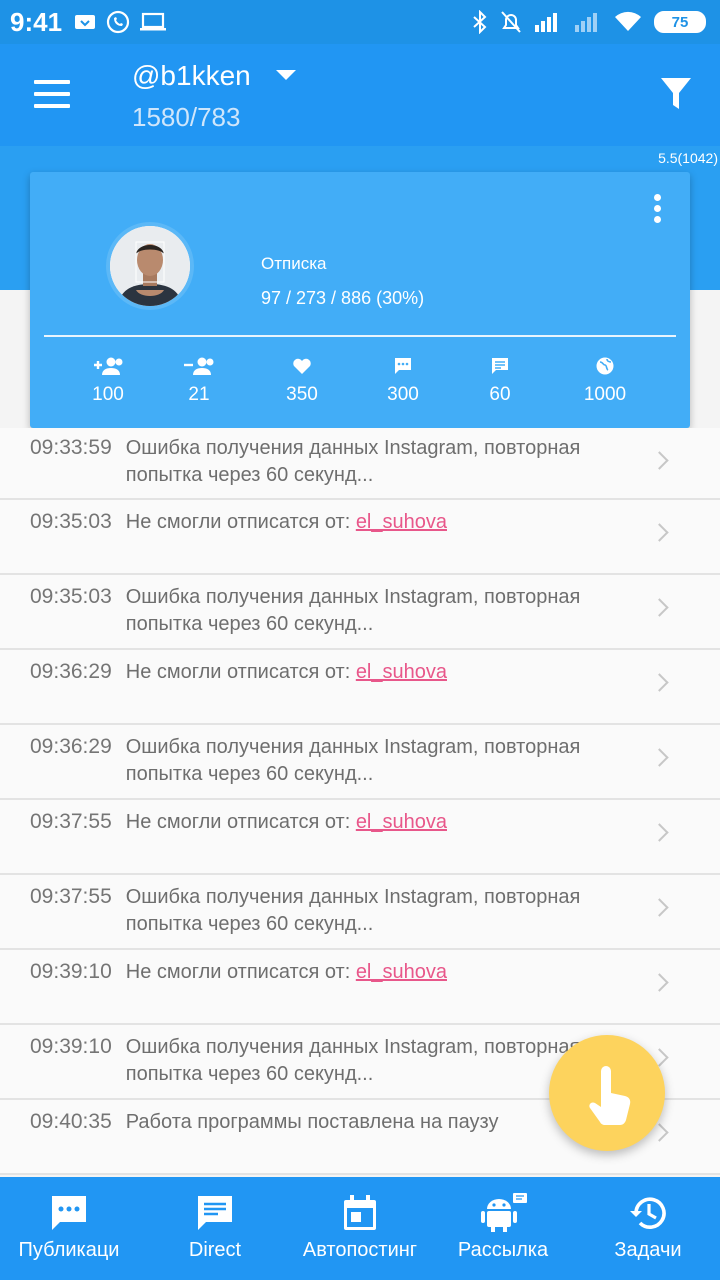 Image resolution: width=720 pixels, height=1280 pixels. What do you see at coordinates (605, 366) in the screenshot?
I see `globe-icon` at bounding box center [605, 366].